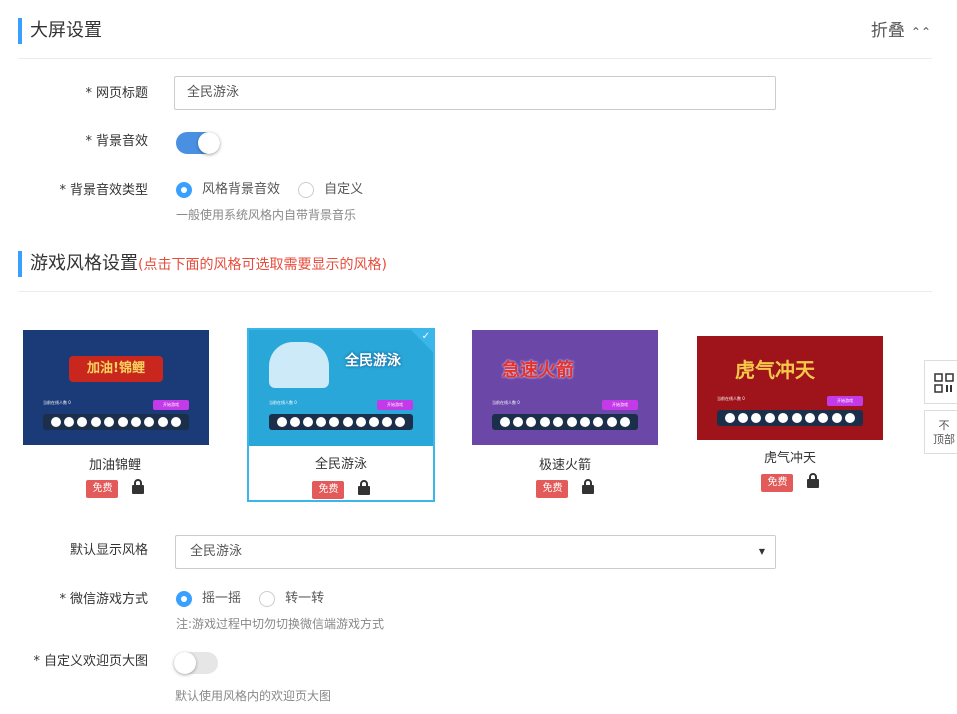 Image resolution: width=957 pixels, height=714 pixels. Describe the element at coordinates (116, 369) in the screenshot. I see `thumb-title: 加油!锦鲤` at that location.